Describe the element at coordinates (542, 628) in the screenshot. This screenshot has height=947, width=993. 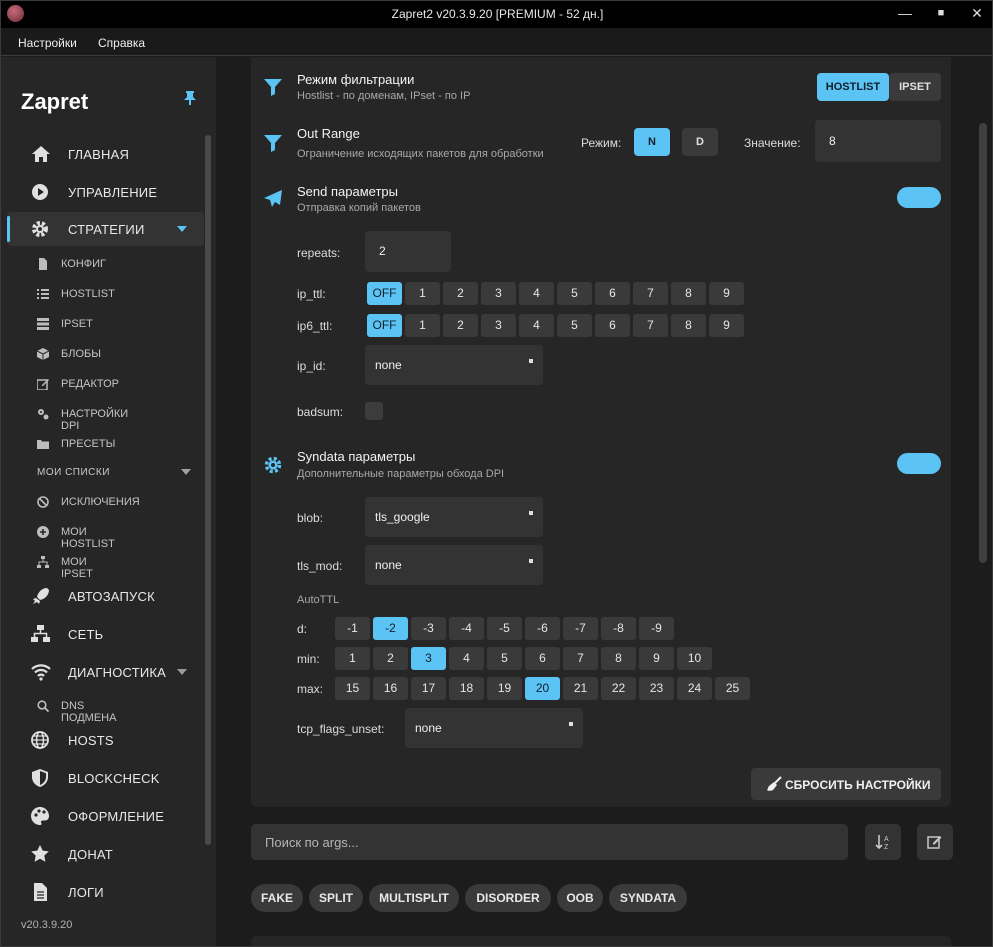
I see `autottl-d-option: -6` at that location.